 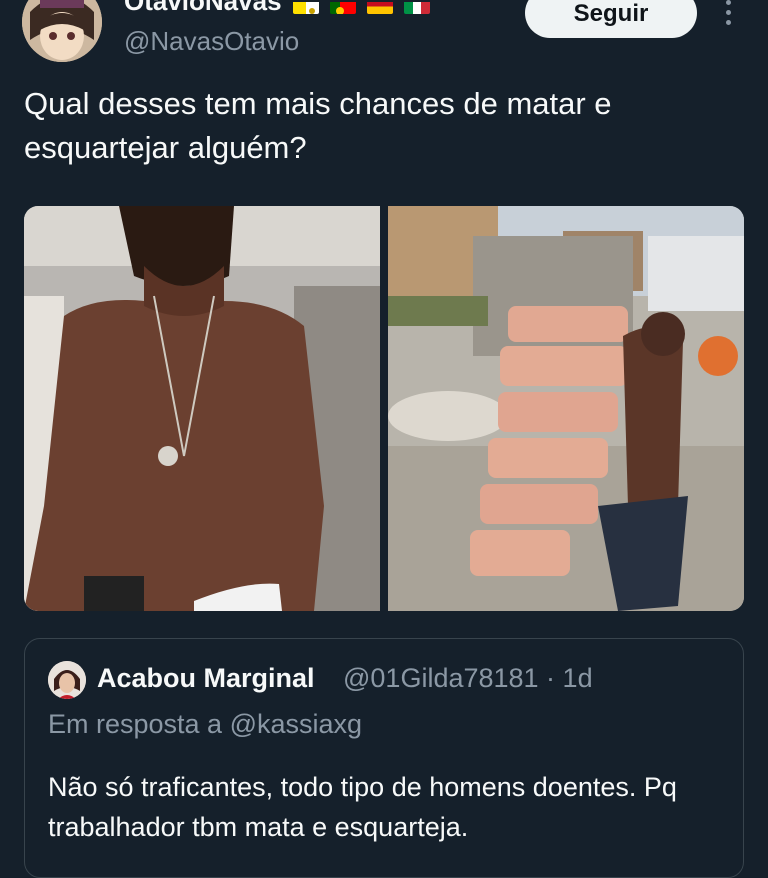 What do you see at coordinates (380, 7) in the screenshot?
I see `spain-flag-icon` at bounding box center [380, 7].